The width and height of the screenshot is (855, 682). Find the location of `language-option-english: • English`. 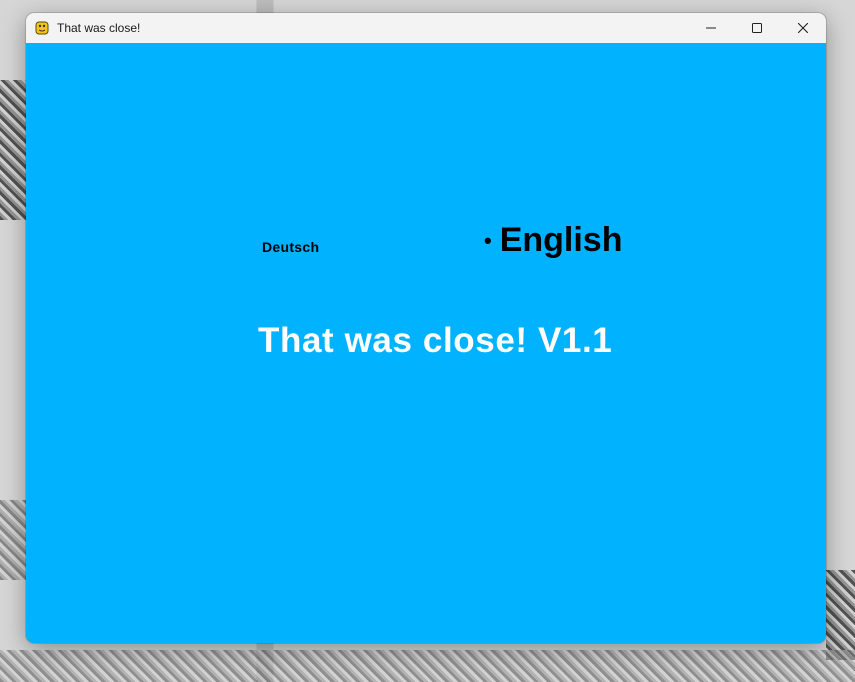

language-option-english: • English is located at coordinates (553, 240).